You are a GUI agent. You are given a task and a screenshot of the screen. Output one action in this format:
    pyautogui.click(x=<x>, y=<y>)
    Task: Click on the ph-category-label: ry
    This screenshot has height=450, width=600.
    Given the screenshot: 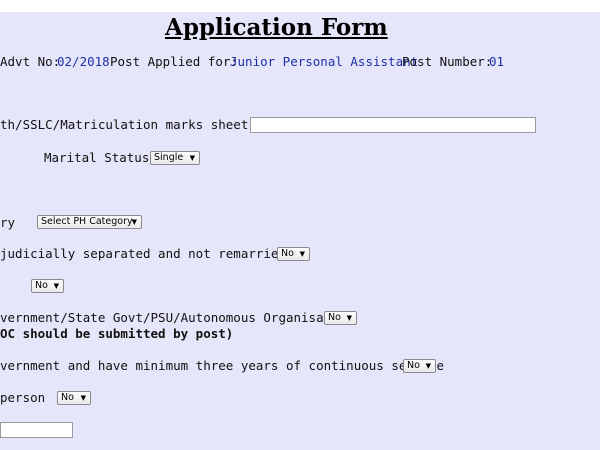 What is the action you would take?
    pyautogui.click(x=8, y=222)
    